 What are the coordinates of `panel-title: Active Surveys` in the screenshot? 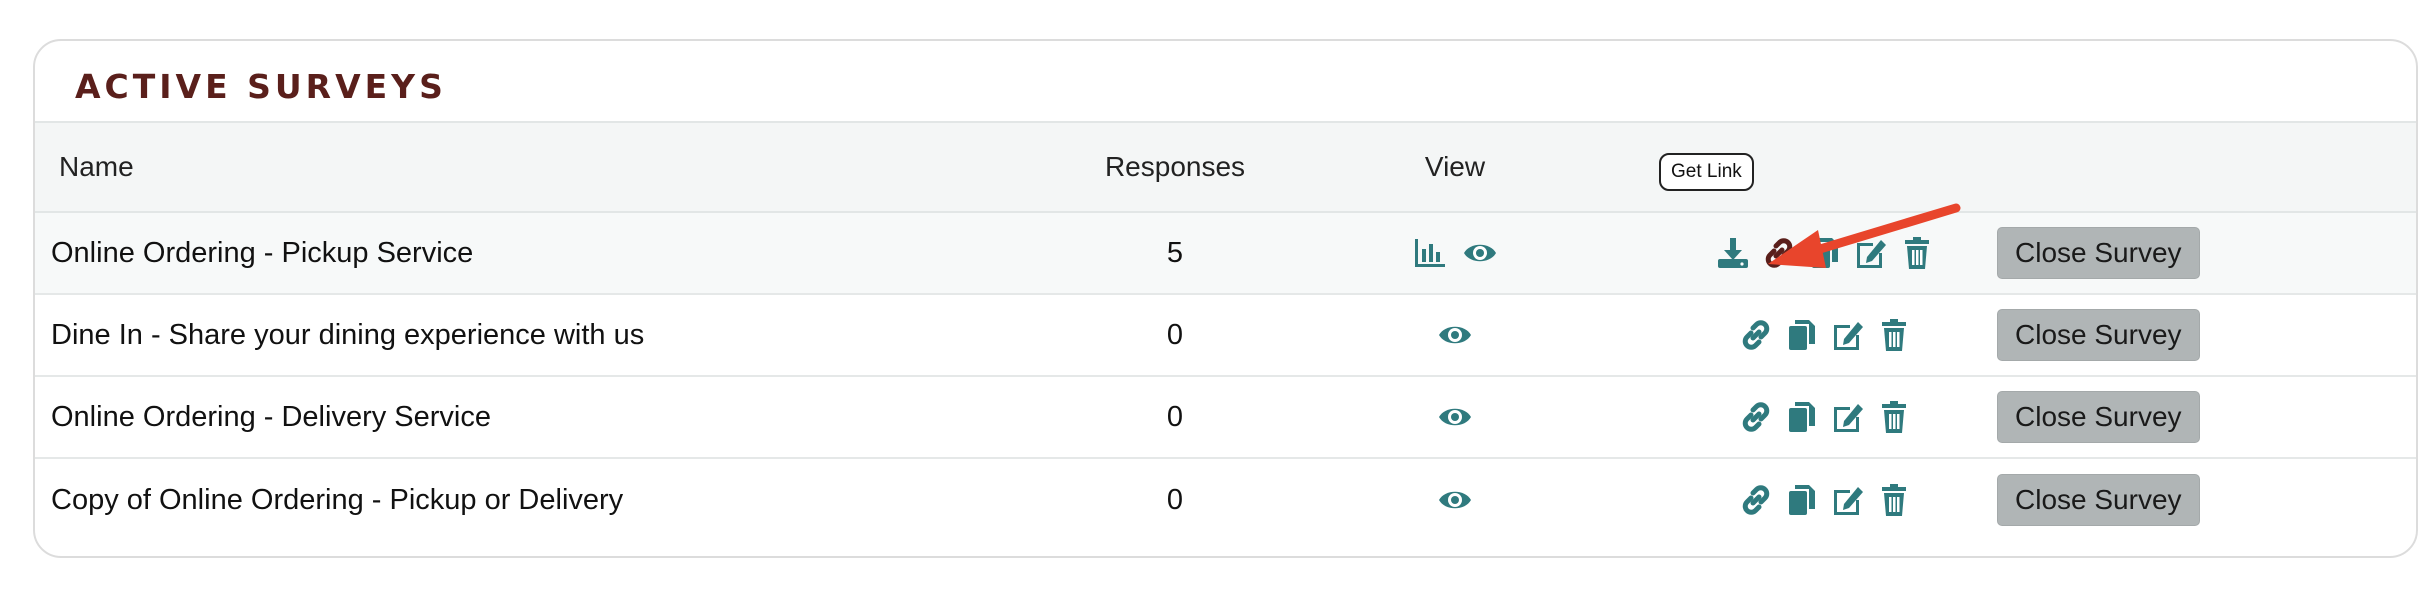 It's located at (261, 86).